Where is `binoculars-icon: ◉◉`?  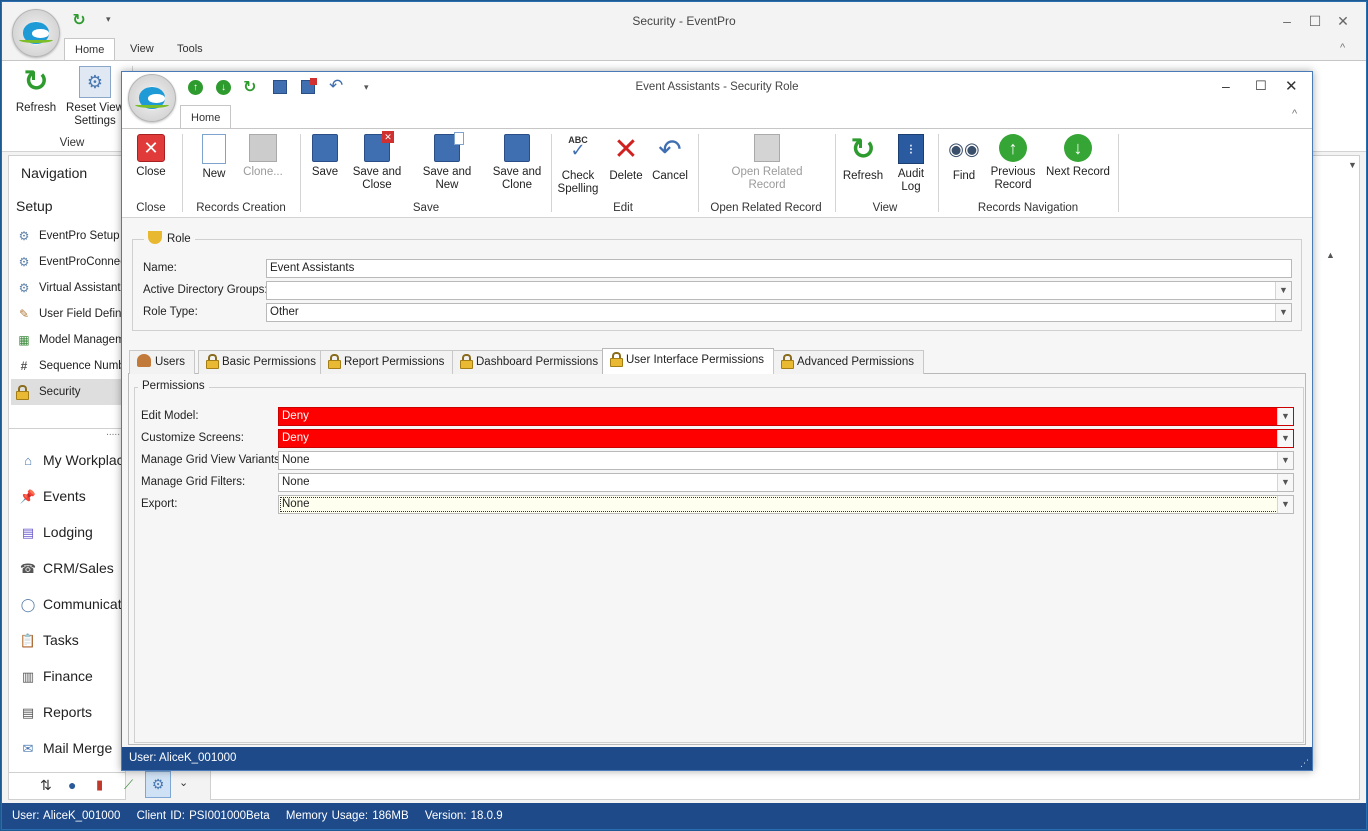
binoculars-icon: ◉◉ is located at coordinates (964, 149).